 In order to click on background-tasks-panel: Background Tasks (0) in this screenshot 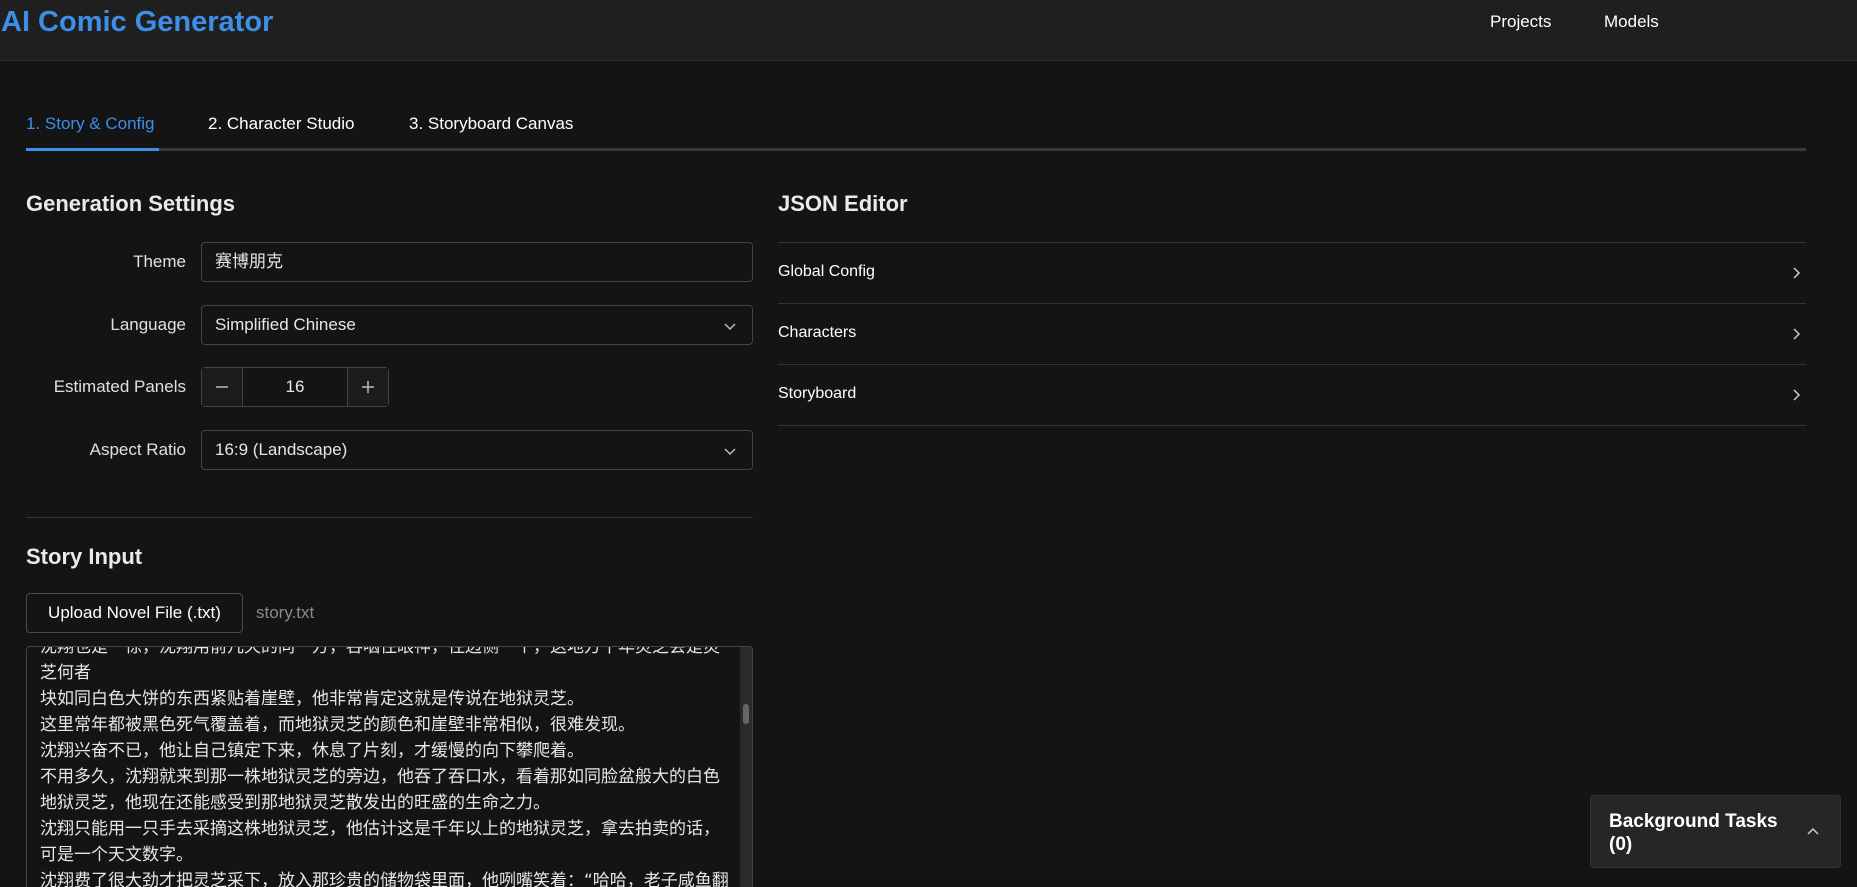, I will do `click(1715, 831)`.